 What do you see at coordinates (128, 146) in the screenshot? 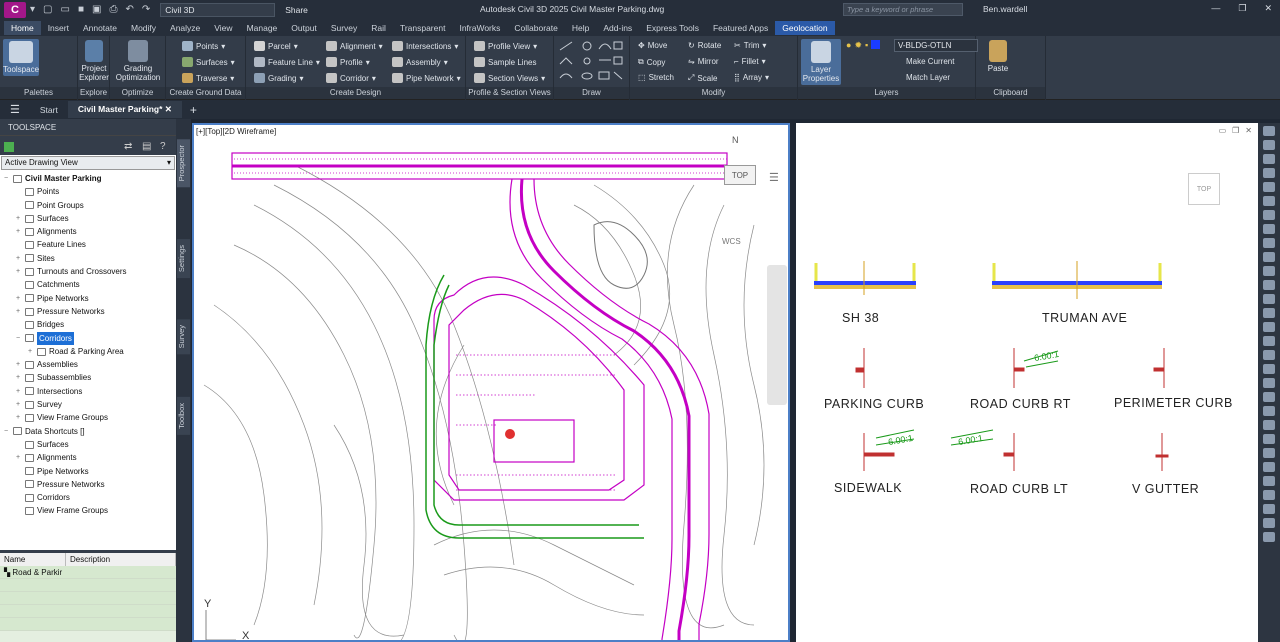
I see `toggle-icon: ⇄` at bounding box center [128, 146].